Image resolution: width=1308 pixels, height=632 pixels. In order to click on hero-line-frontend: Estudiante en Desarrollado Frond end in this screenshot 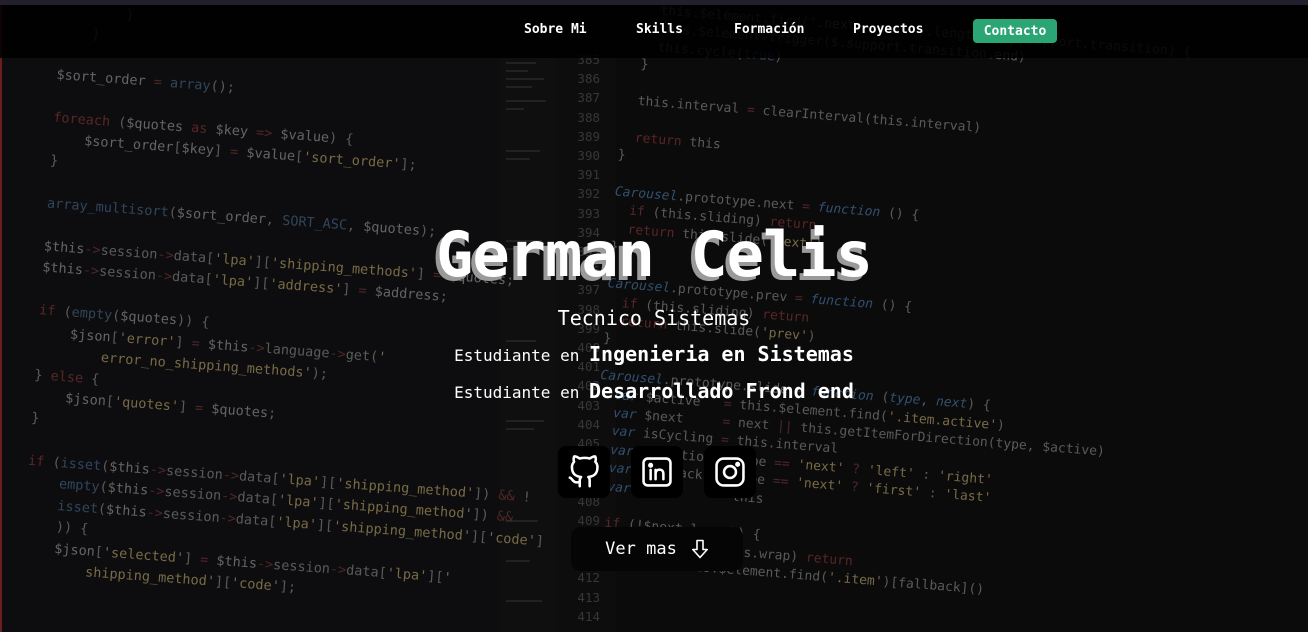, I will do `click(654, 391)`.